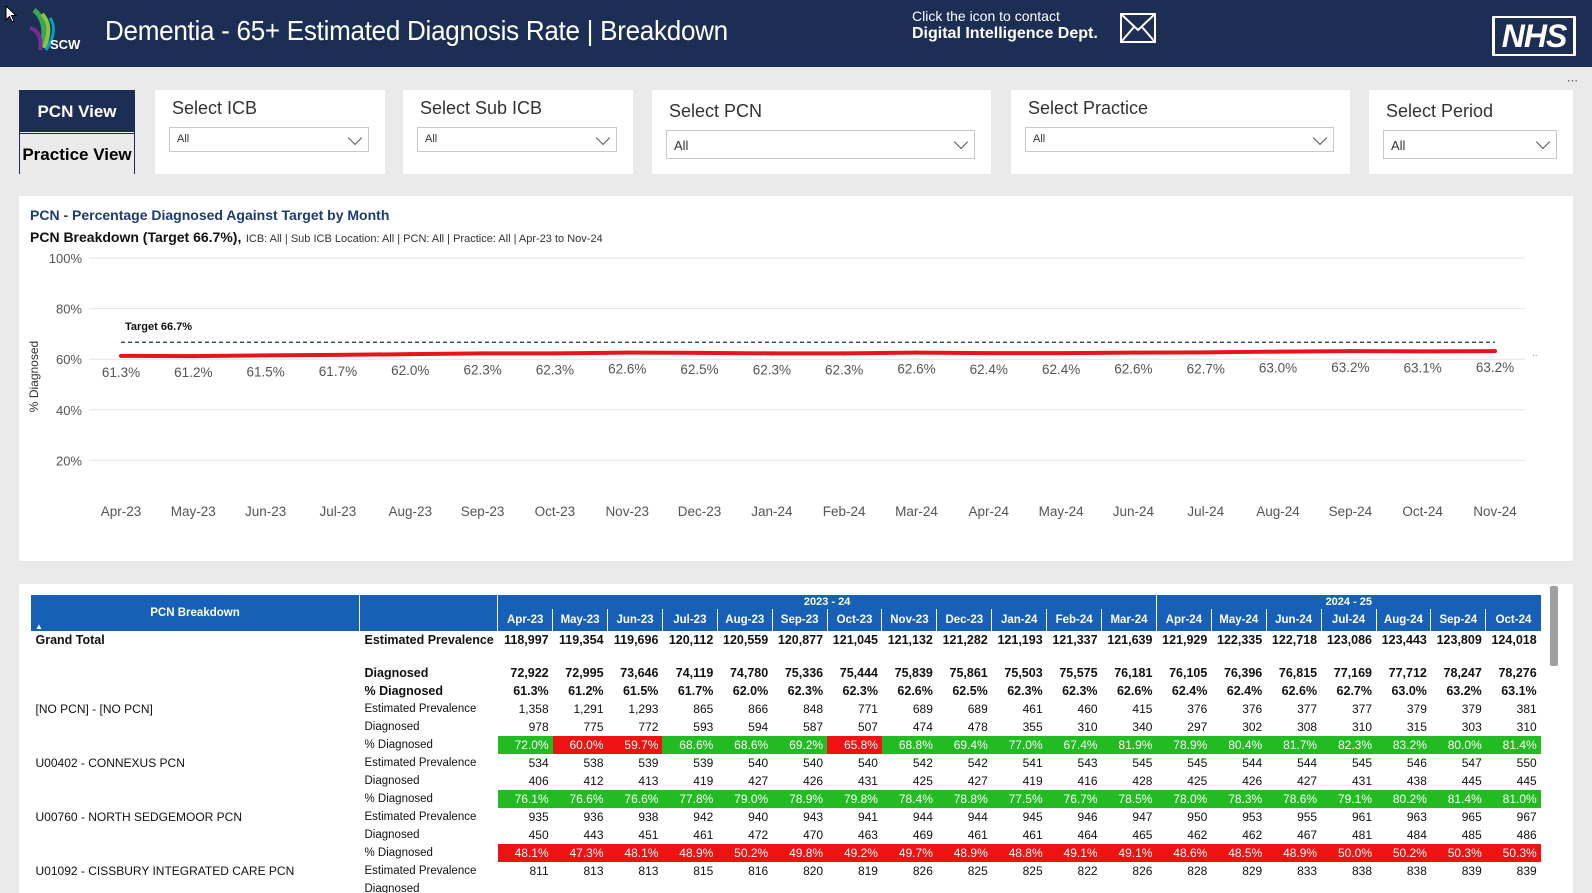 The width and height of the screenshot is (1592, 893). I want to click on value-cell: 689, so click(977, 709).